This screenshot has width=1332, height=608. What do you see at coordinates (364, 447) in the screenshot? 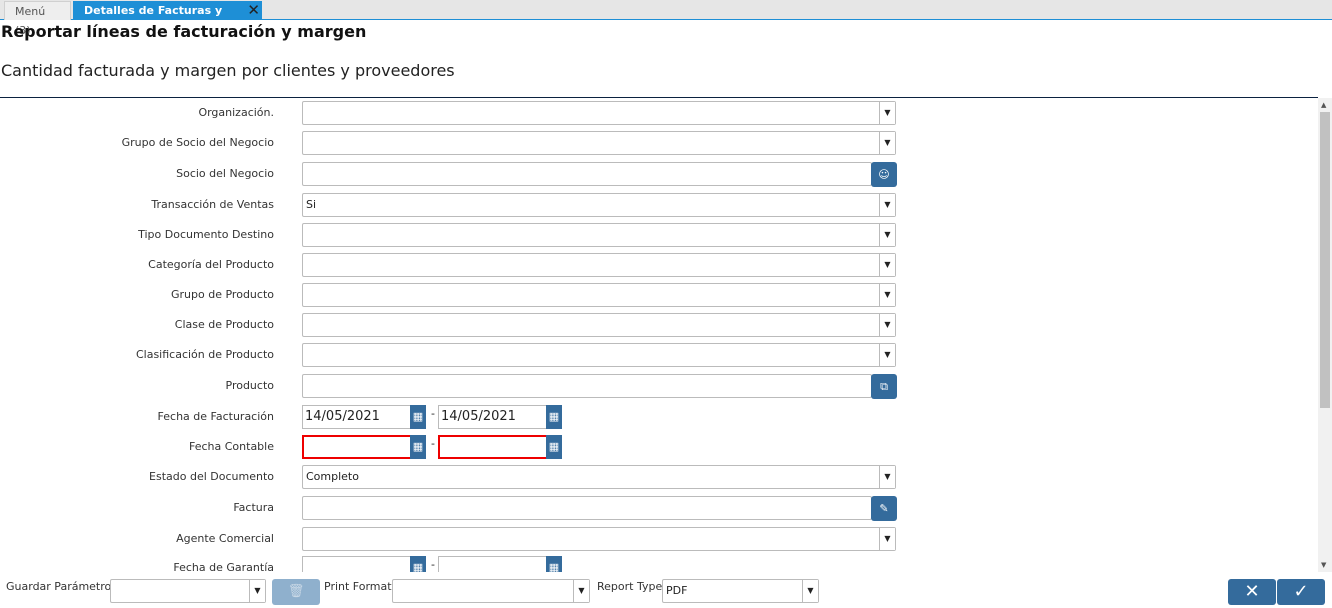
I see `fecha-contable-from-input` at bounding box center [364, 447].